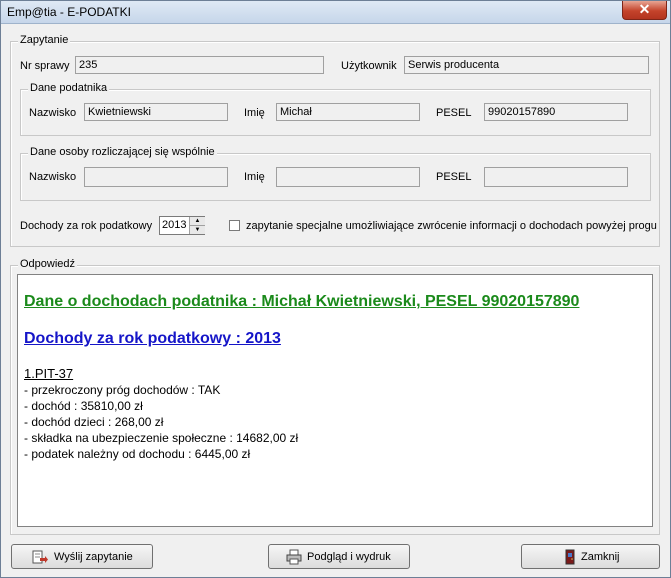  What do you see at coordinates (49, 373) in the screenshot?
I see `answer-pit-title: 1.PIT-37` at bounding box center [49, 373].